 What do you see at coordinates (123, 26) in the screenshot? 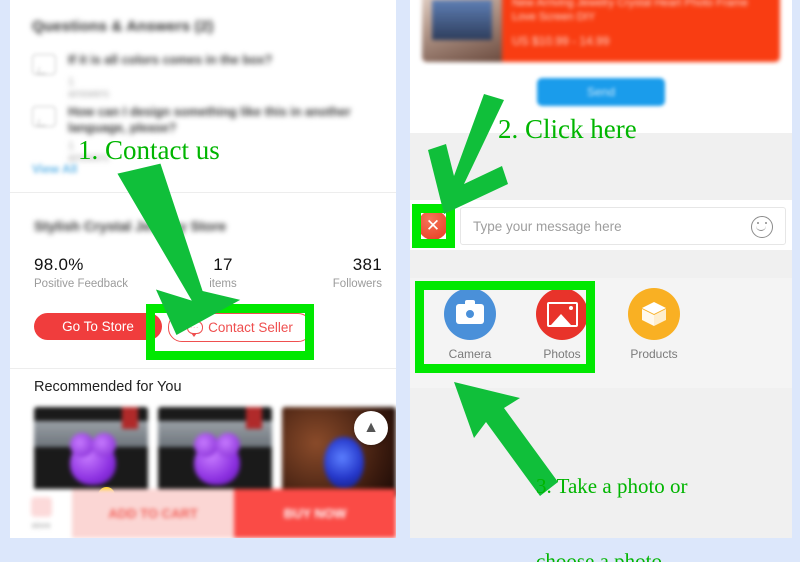
I see `qa-section-title: Questions & Answers (2)` at bounding box center [123, 26].